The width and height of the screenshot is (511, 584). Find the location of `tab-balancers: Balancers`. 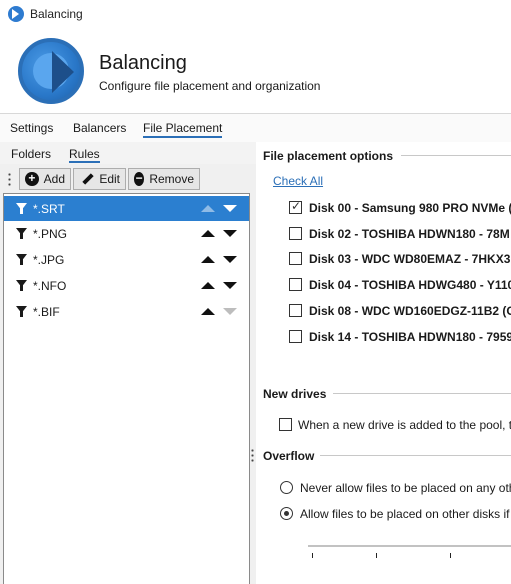

tab-balancers: Balancers is located at coordinates (99, 128).